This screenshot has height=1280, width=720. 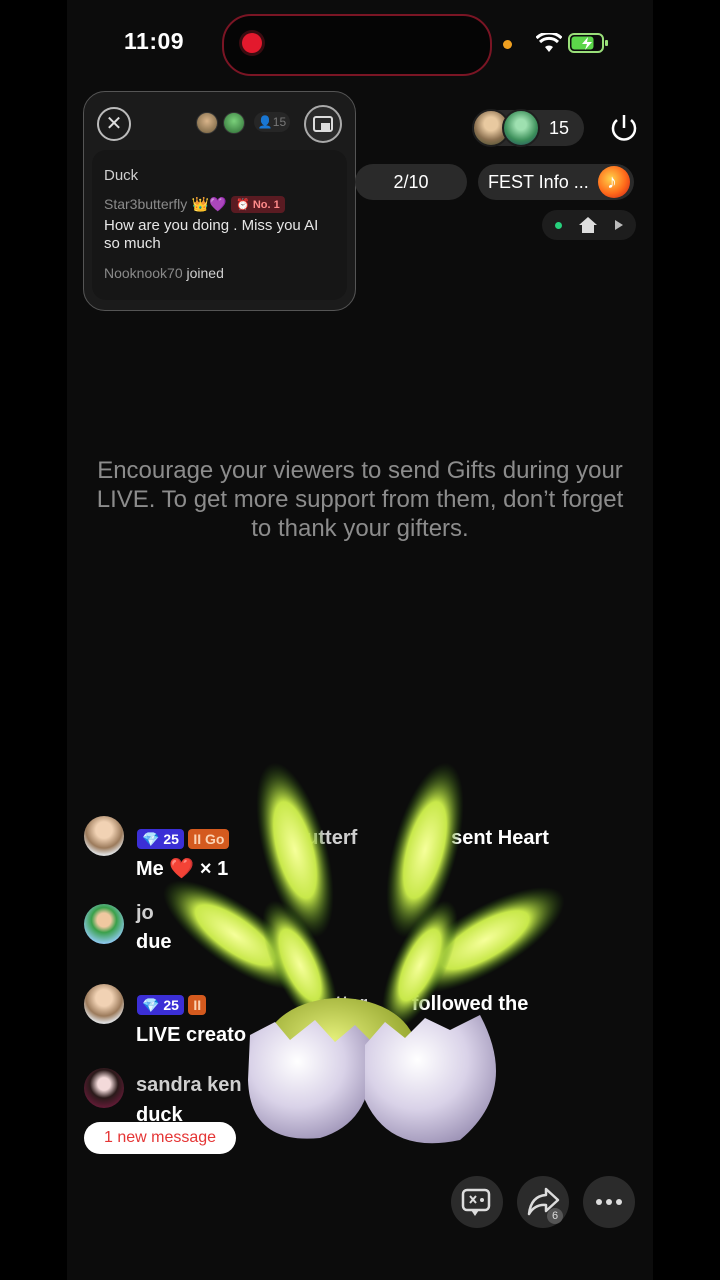 I want to click on viewers-pill: 15, so click(x=528, y=128).